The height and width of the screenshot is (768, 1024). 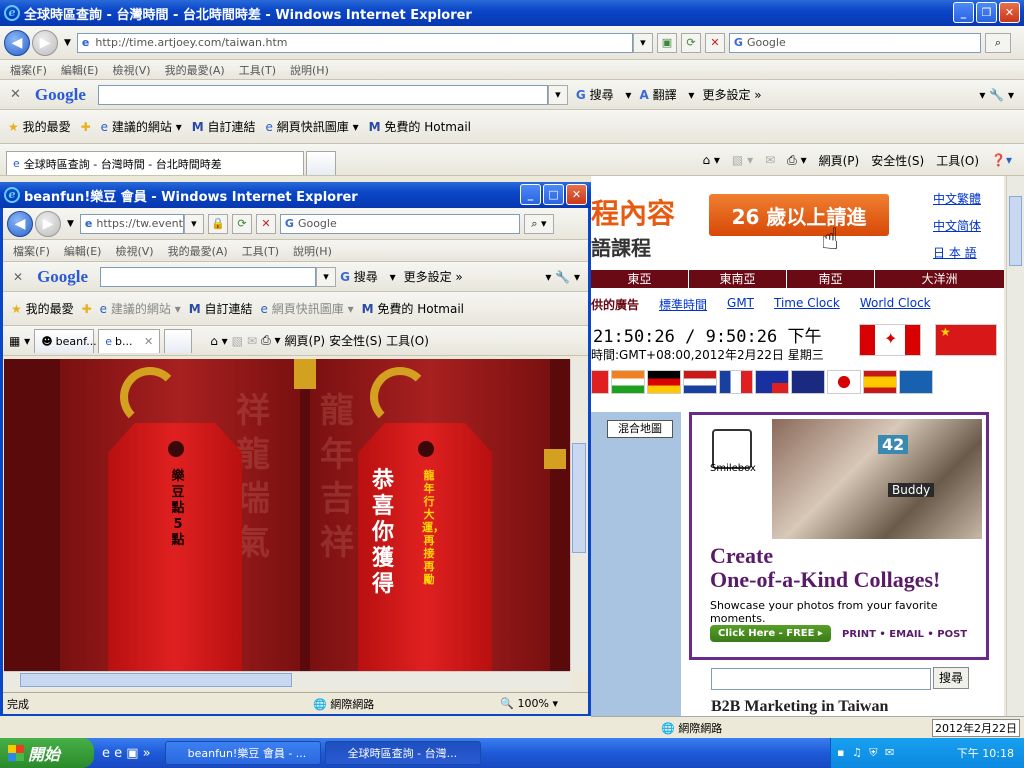 I want to click on lock-icon: 🔒, so click(x=217, y=223).